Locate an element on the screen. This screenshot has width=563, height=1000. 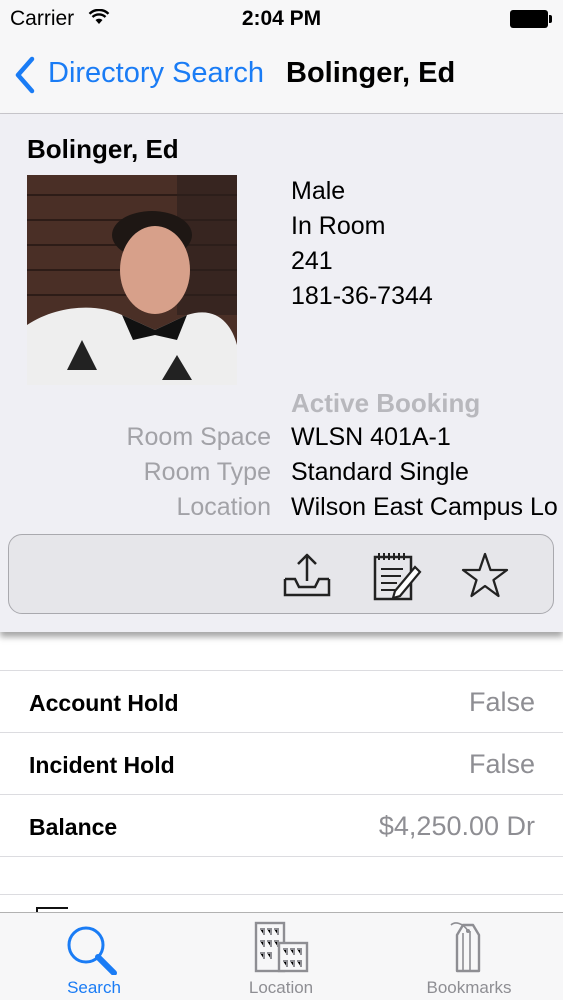
row-label: Incident Hold is located at coordinates (102, 765).